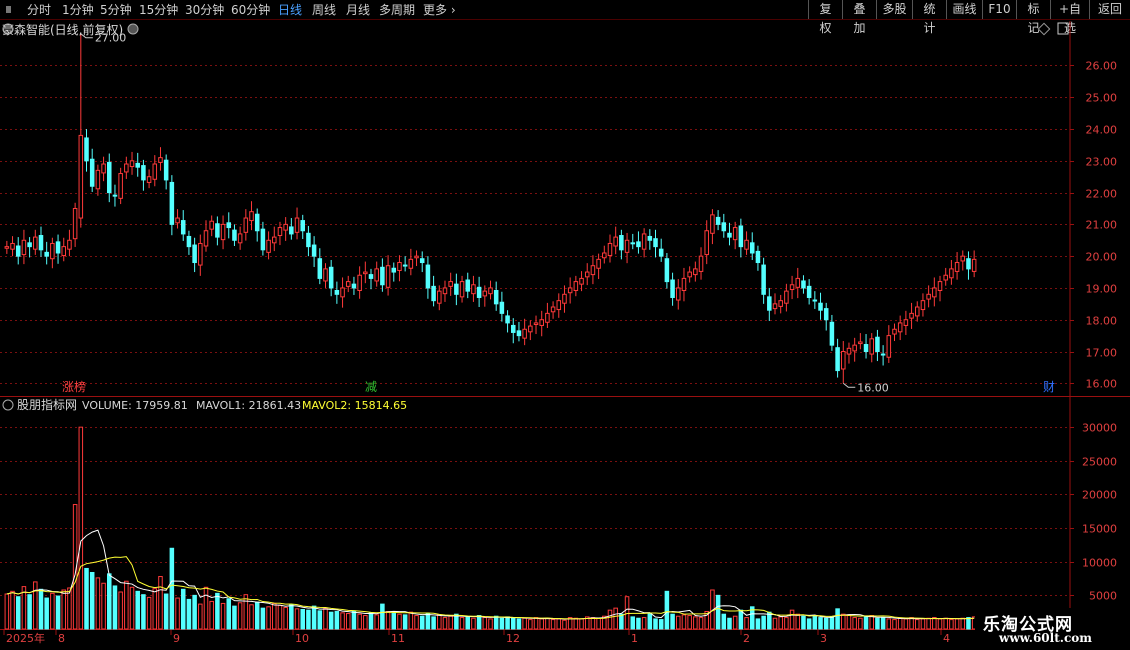  I want to click on chevron-down-icon, so click(8, 405).